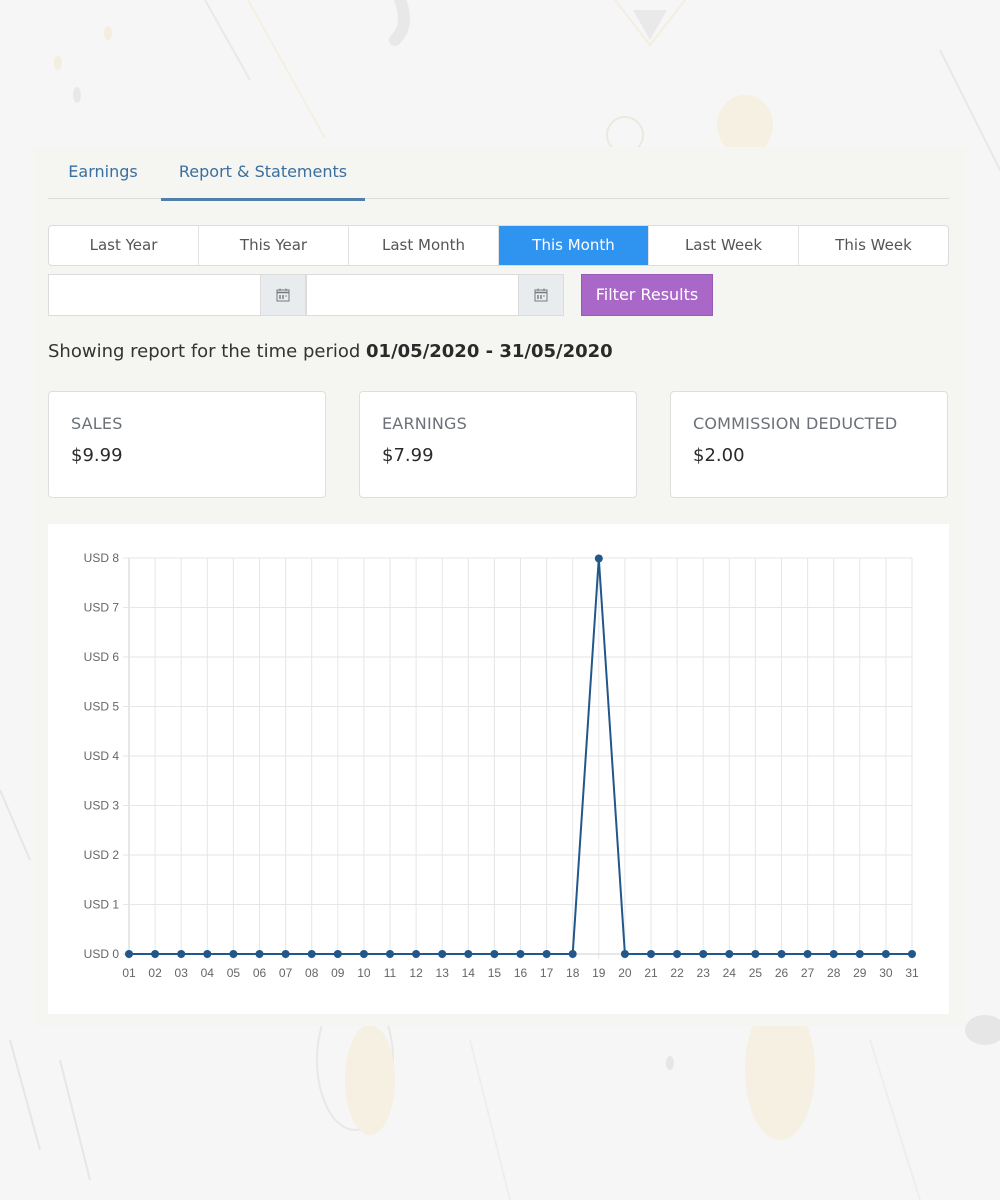  Describe the element at coordinates (730, 973) in the screenshot. I see `x-tick-label: 24` at that location.